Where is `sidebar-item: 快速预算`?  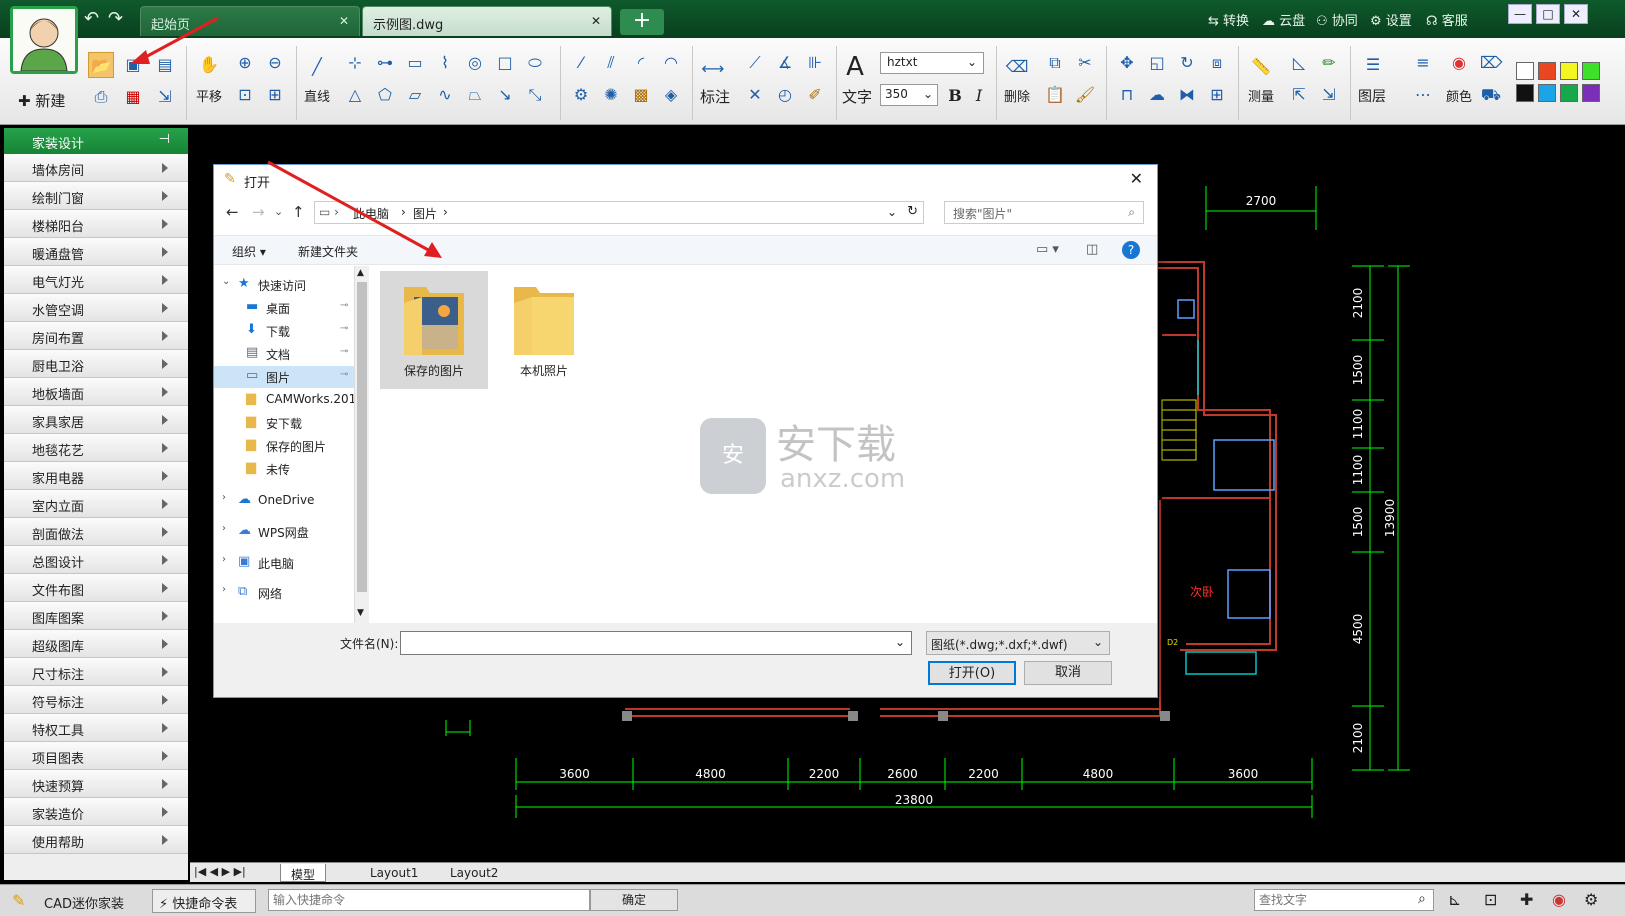
sidebar-item: 快速预算 is located at coordinates (96, 784).